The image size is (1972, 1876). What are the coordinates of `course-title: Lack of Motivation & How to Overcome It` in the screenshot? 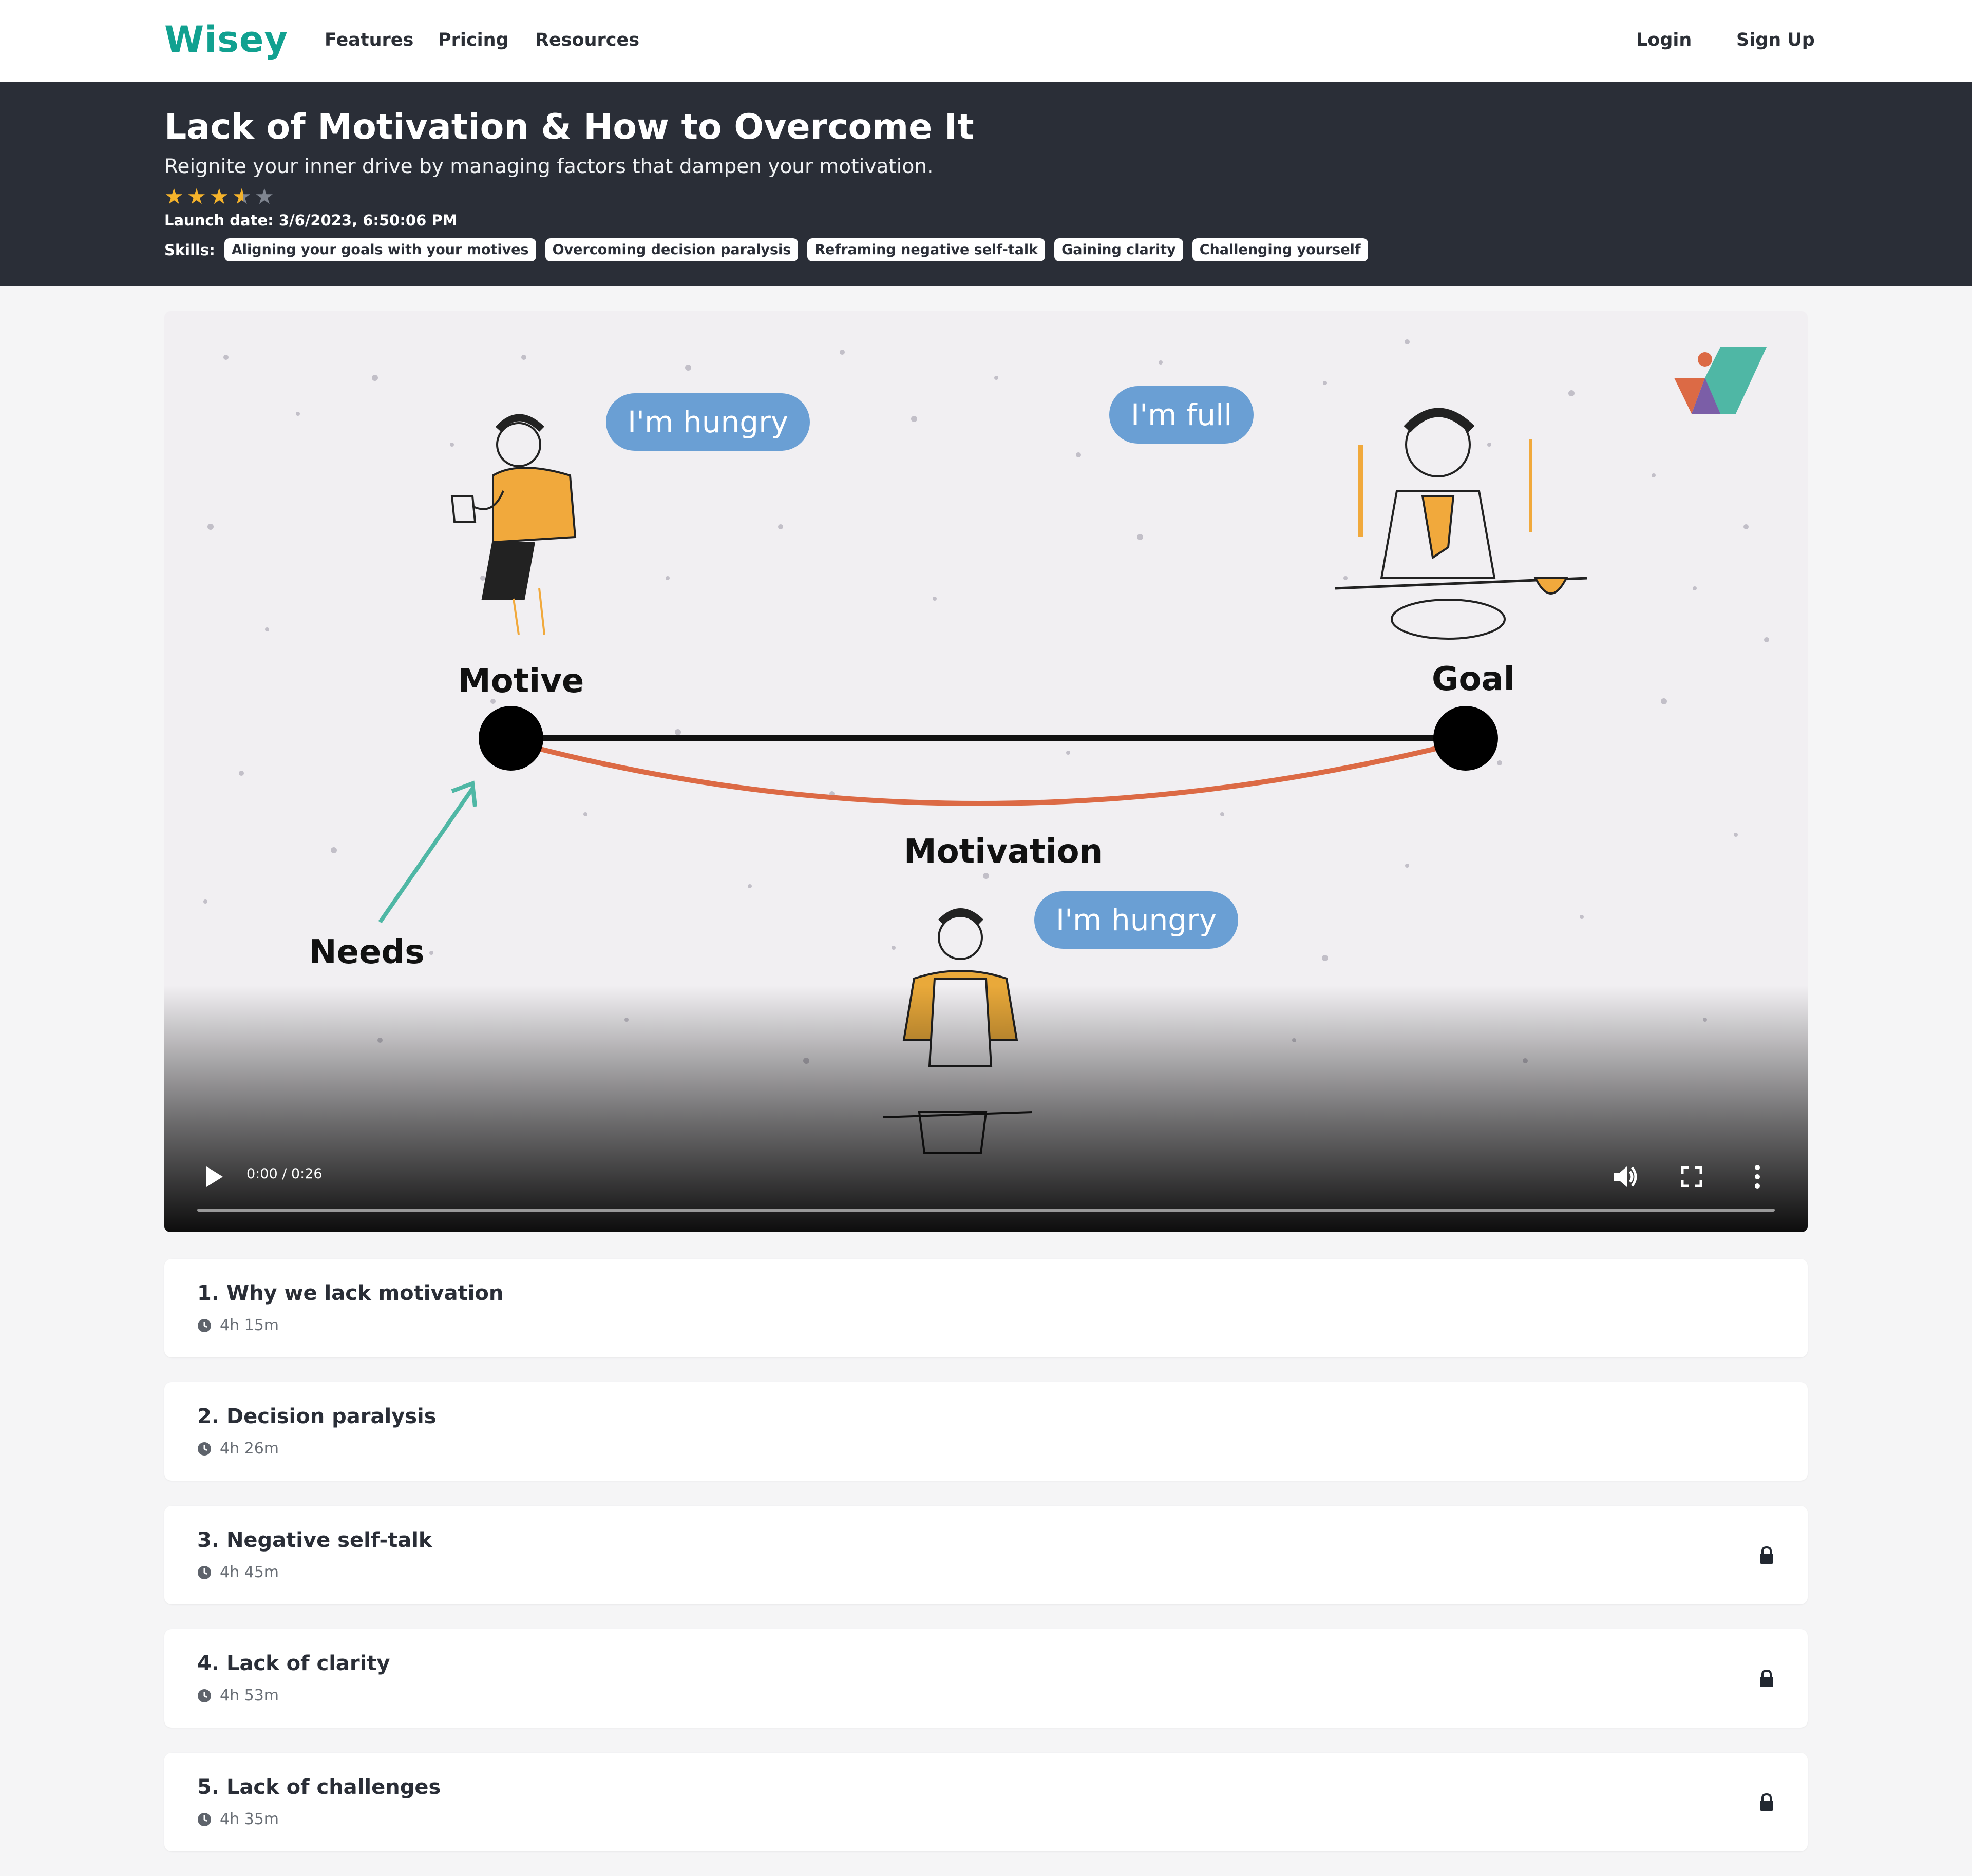 It's located at (569, 127).